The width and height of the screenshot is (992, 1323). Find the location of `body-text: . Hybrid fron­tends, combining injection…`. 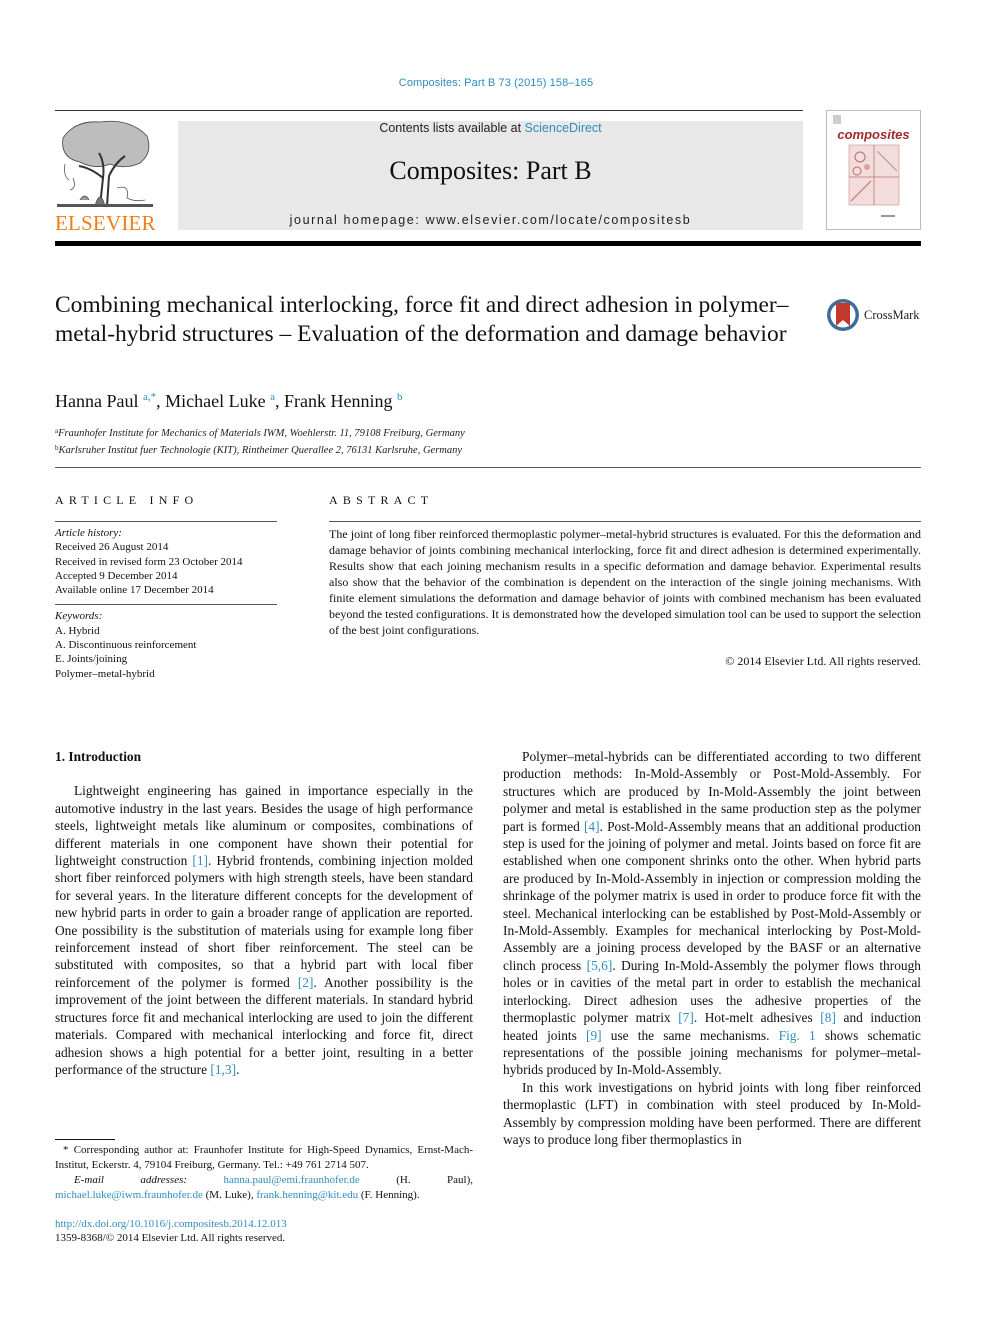

body-text: . Hybrid fron­tends, combining injection… is located at coordinates (264, 921).